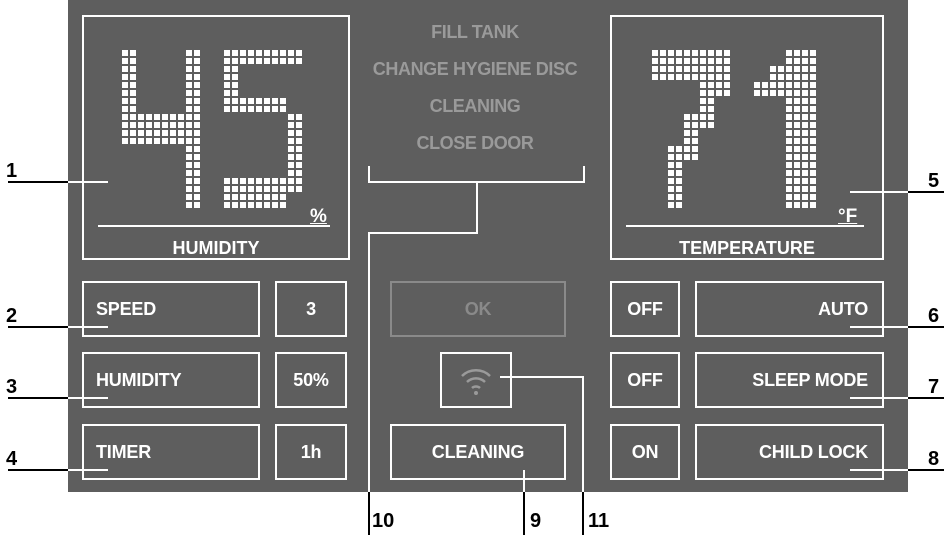  I want to click on humidity-setting-button: HUMIDITY, so click(171, 380).